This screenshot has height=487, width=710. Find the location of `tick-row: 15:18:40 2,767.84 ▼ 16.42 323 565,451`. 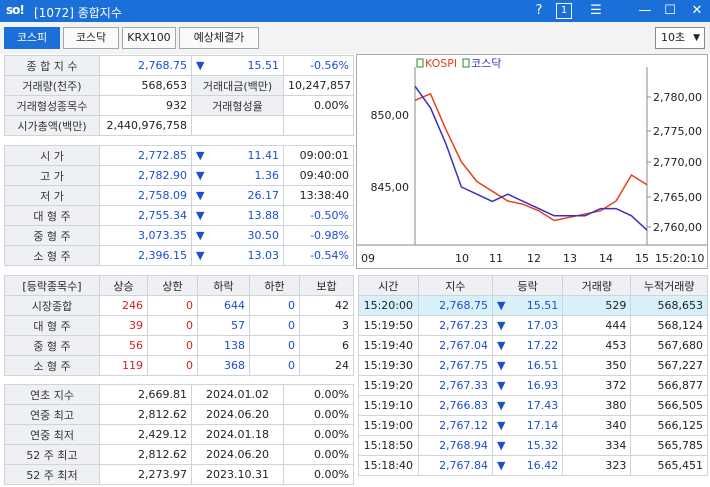

tick-row: 15:18:40 2,767.84 ▼ 16.42 323 565,451 is located at coordinates (533, 465).